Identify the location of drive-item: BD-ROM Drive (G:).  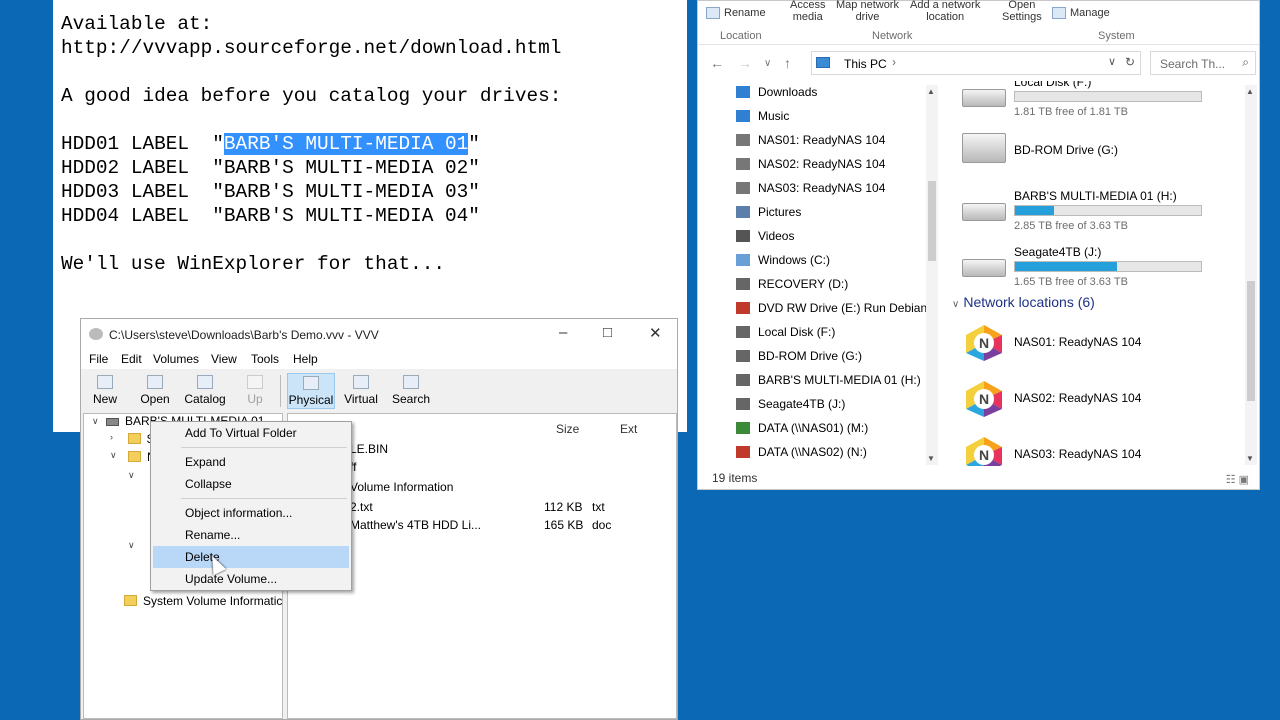
(1100, 152).